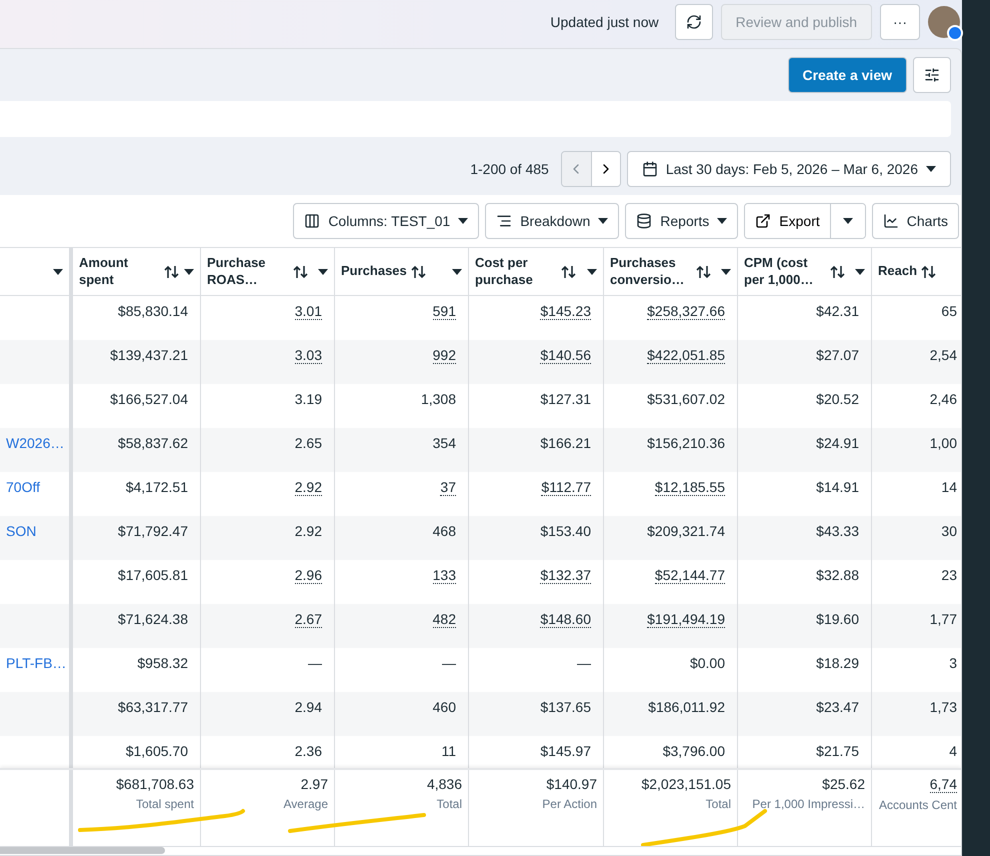 The height and width of the screenshot is (856, 990). Describe the element at coordinates (153, 707) in the screenshot. I see `table-cell: $63,317.77` at that location.